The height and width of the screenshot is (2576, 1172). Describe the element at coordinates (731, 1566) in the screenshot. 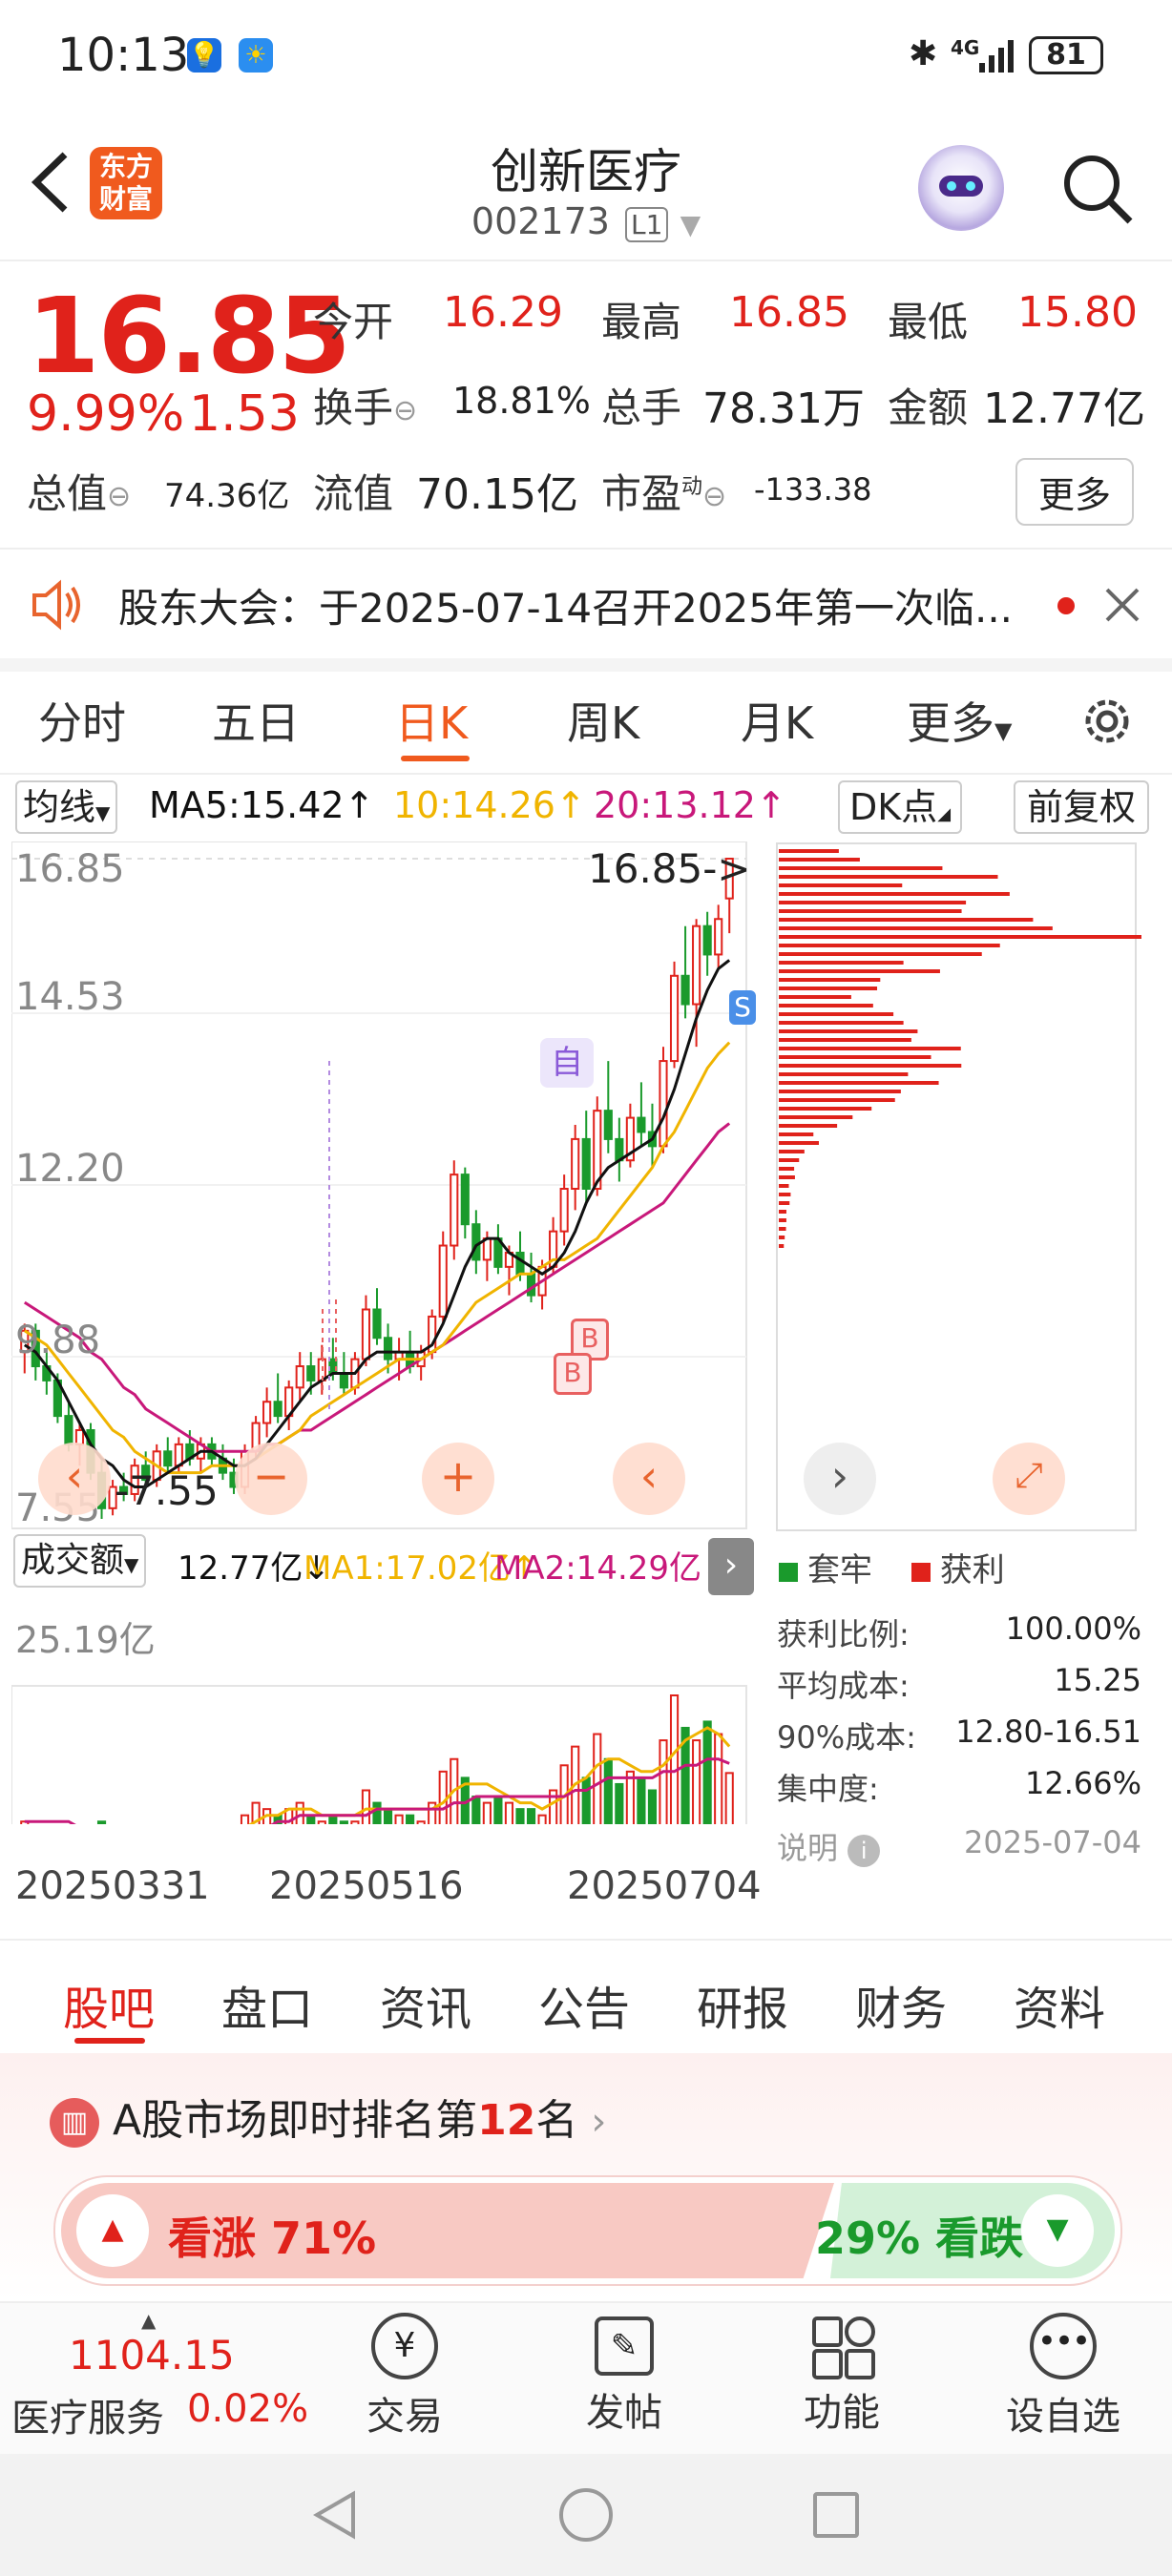

I see `expand-panel-button: ›` at that location.